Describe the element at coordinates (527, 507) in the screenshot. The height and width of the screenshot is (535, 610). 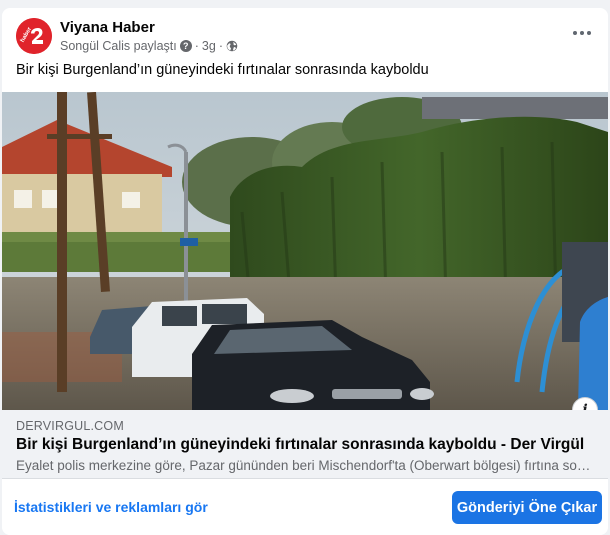
I see `boost-post-button: Gönderiyi Öne Çıkar` at that location.